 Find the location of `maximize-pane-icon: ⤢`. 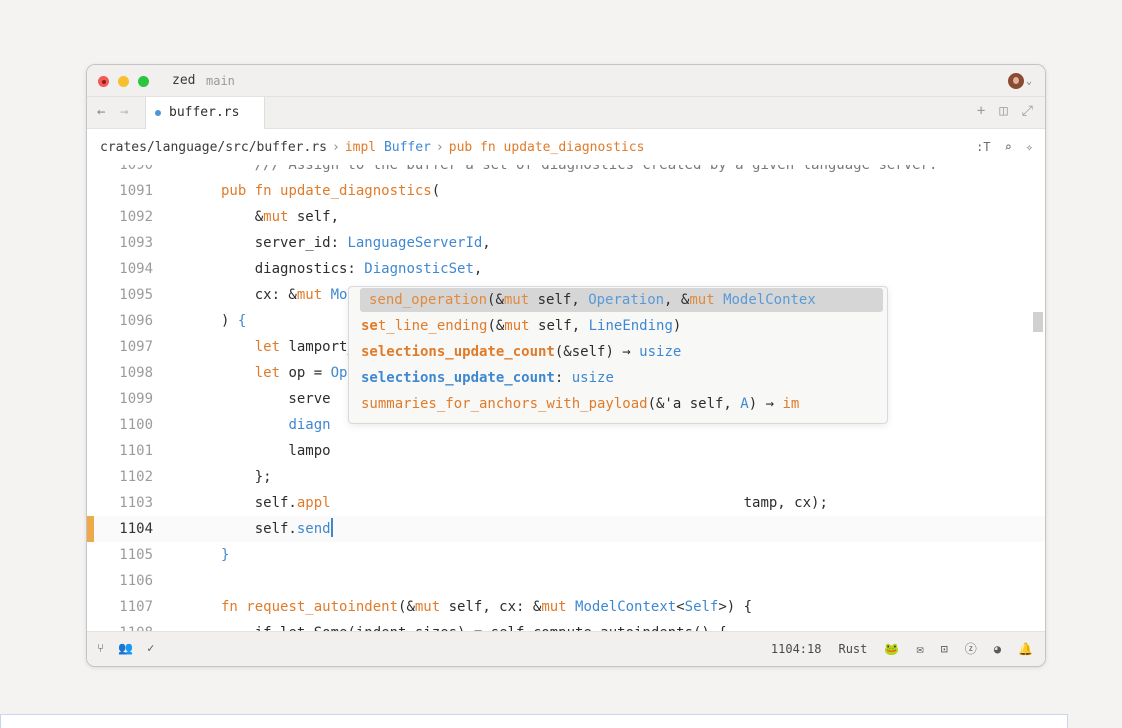

maximize-pane-icon: ⤢ is located at coordinates (1027, 111).